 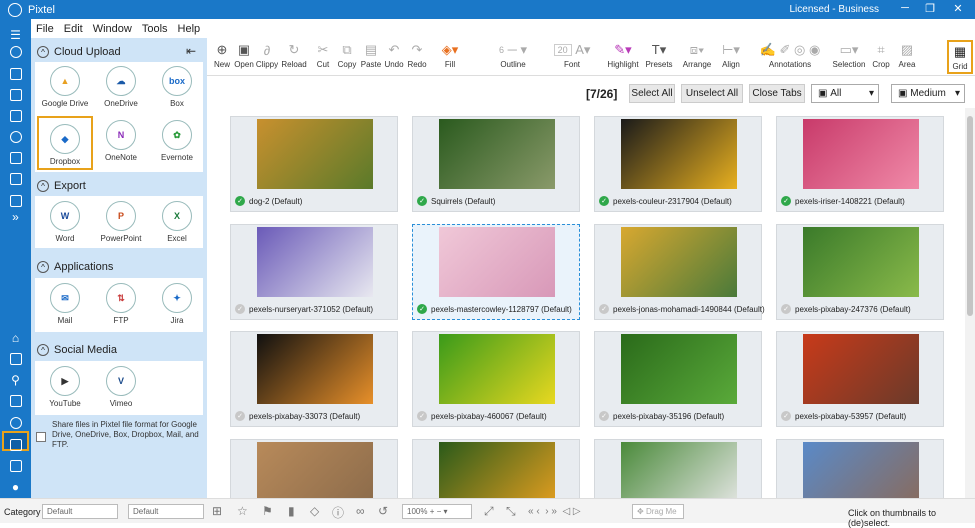 What do you see at coordinates (121, 87) in the screenshot?
I see `tile-onedrive: ☁ OneDrive` at bounding box center [121, 87].